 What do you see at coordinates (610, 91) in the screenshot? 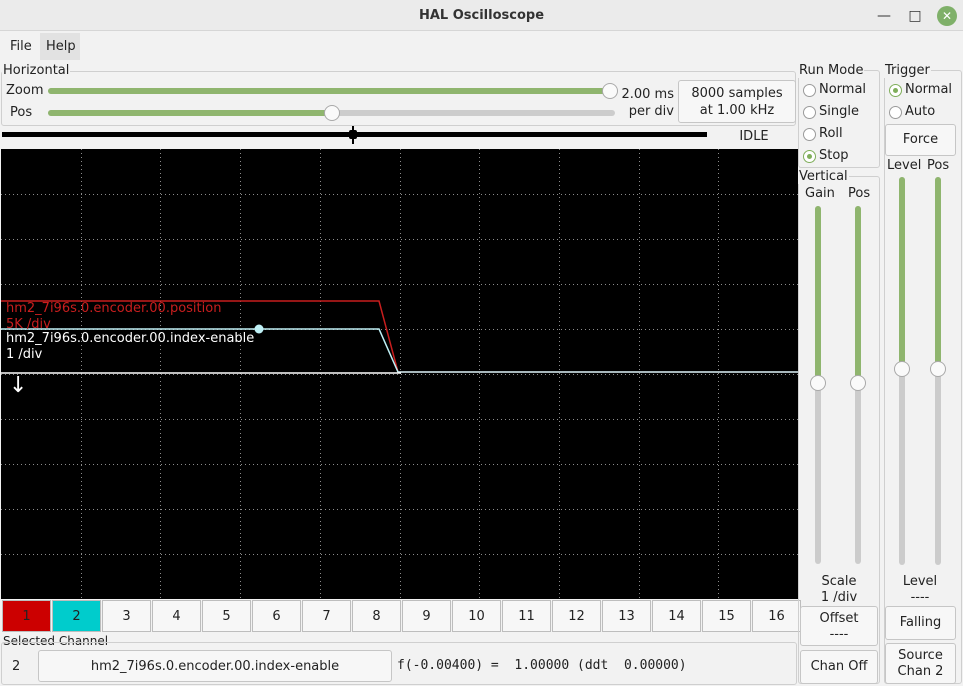
I see `zoom-slider-handle` at bounding box center [610, 91].